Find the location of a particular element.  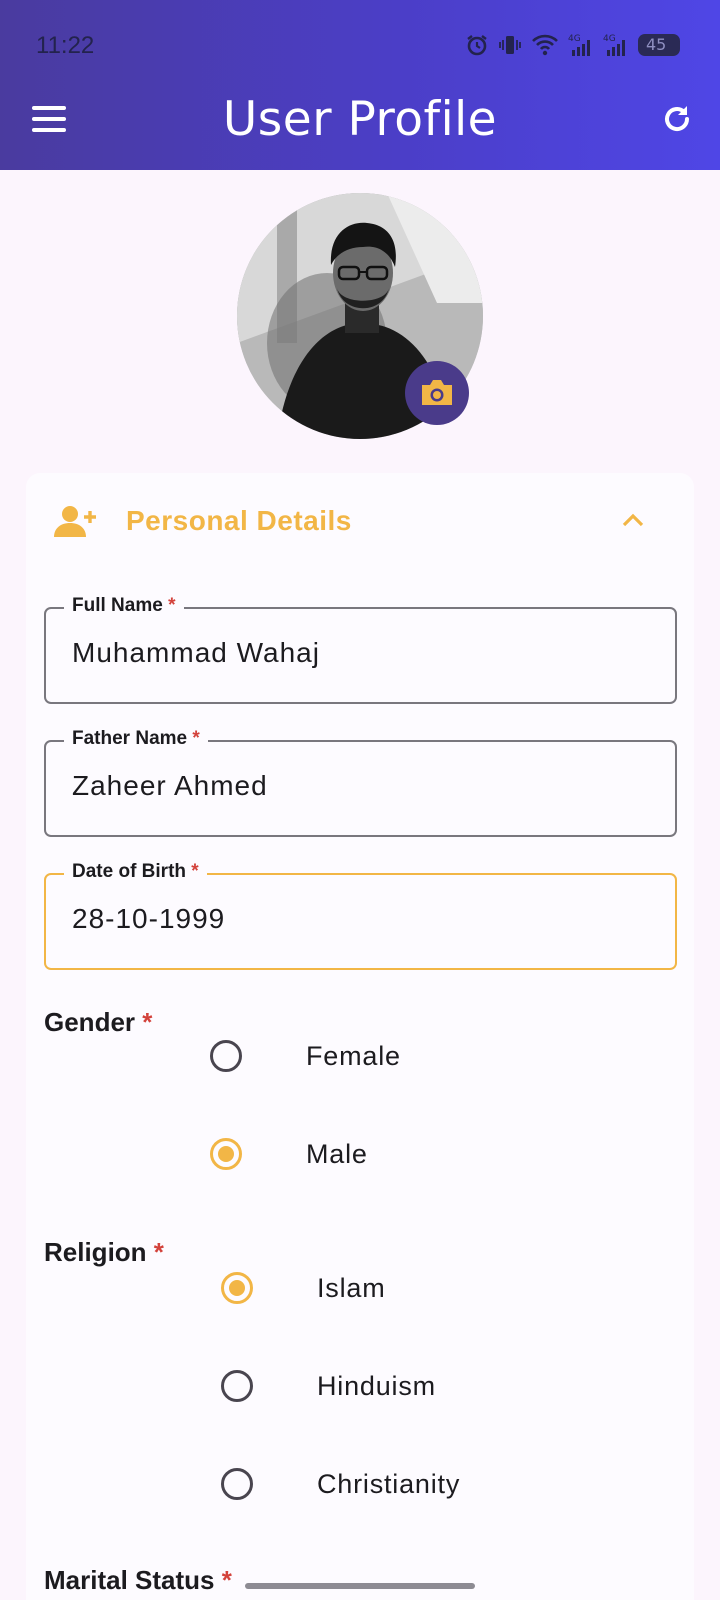

status-icons: 4G 4G 45 is located at coordinates (572, 45).